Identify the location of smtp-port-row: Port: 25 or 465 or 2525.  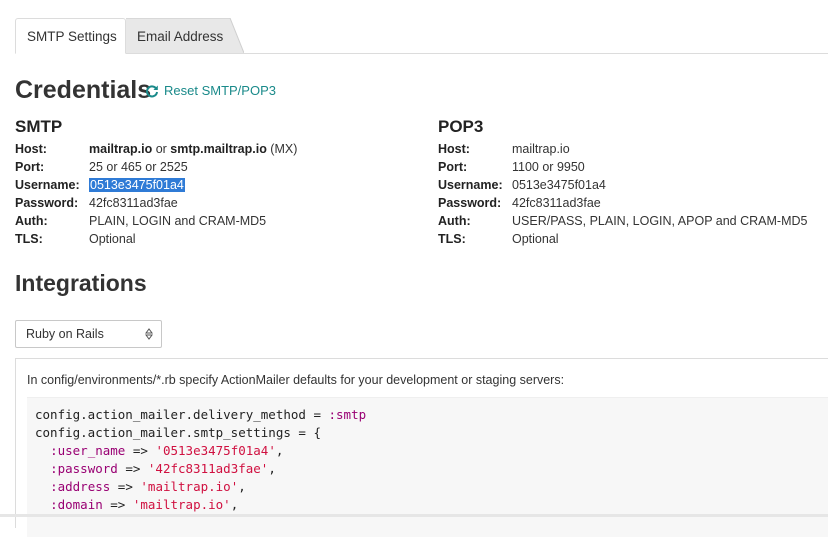
(156, 167).